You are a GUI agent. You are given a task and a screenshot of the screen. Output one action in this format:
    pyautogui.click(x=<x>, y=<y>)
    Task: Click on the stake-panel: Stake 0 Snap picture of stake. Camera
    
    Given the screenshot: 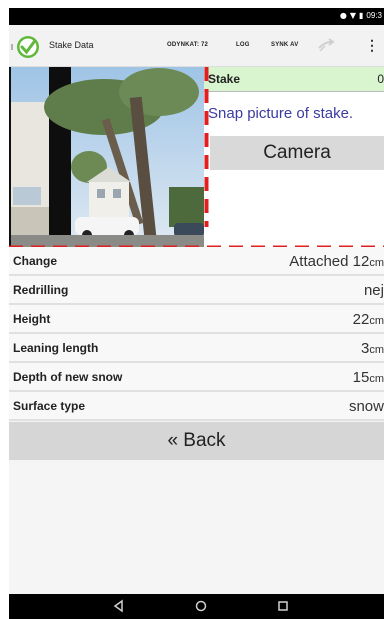 What is the action you would take?
    pyautogui.click(x=294, y=157)
    